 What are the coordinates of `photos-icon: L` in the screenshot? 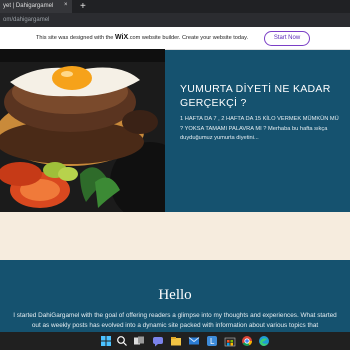 It's located at (212, 341).